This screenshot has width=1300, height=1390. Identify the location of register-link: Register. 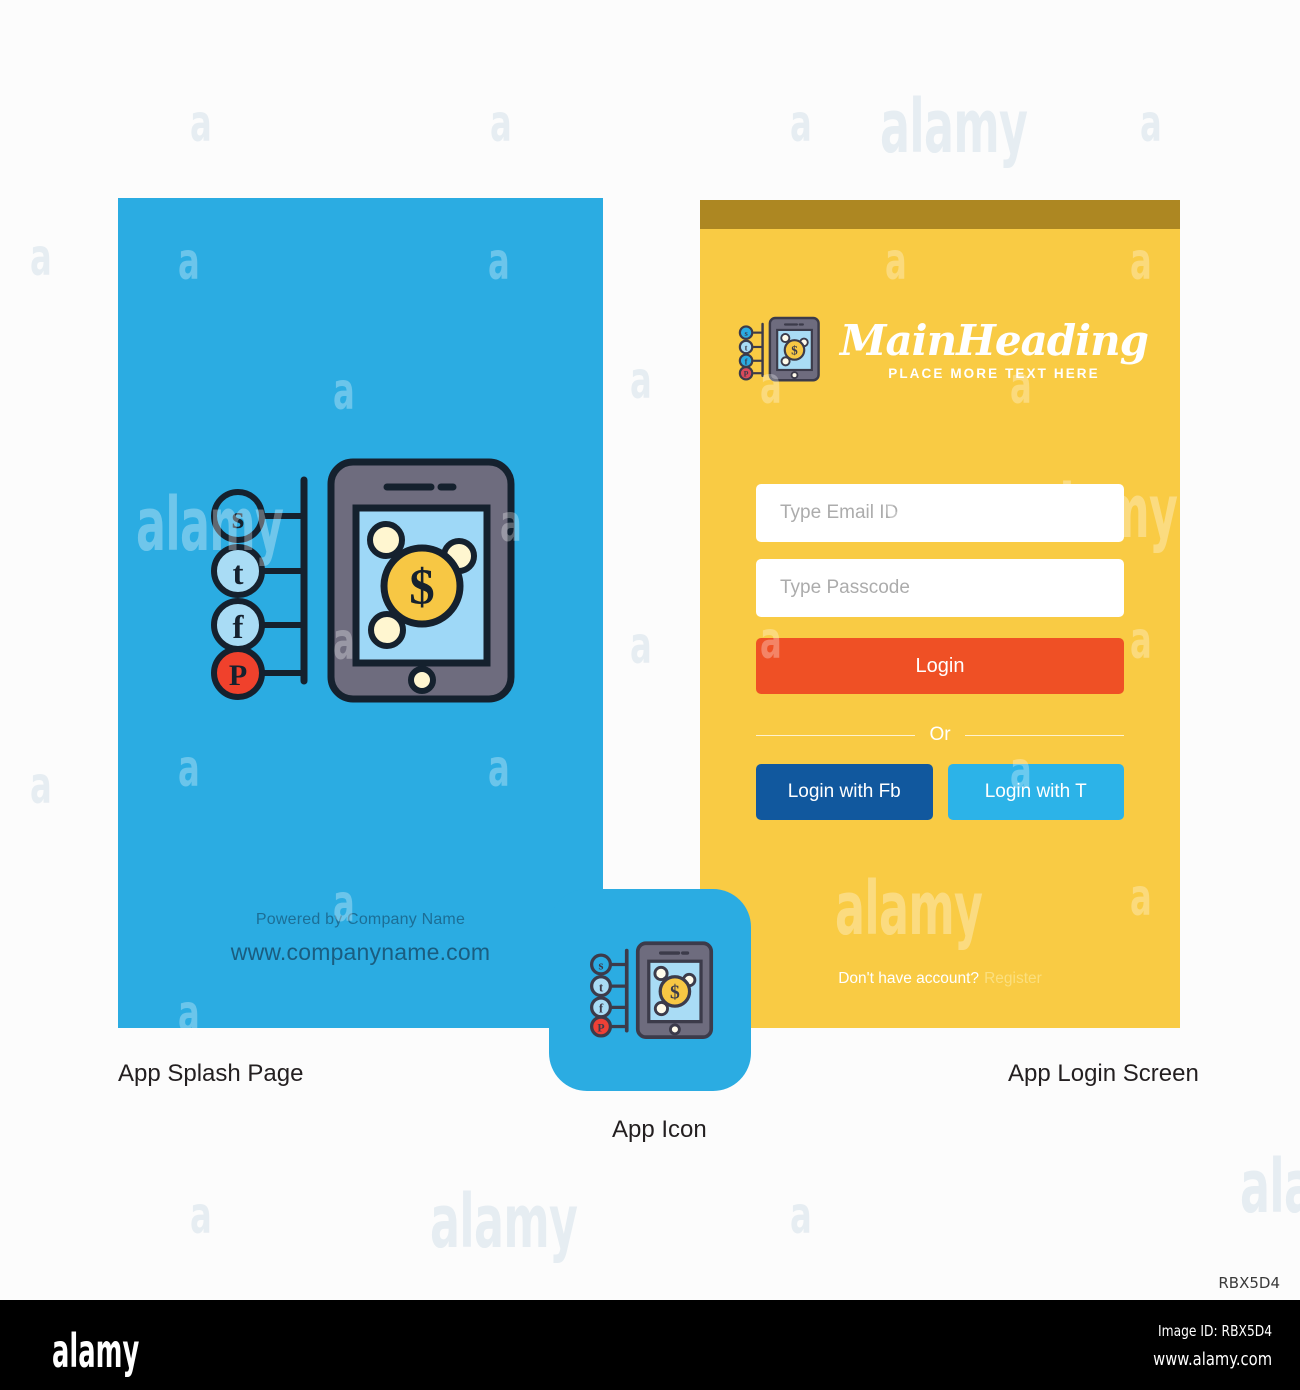
(1013, 978).